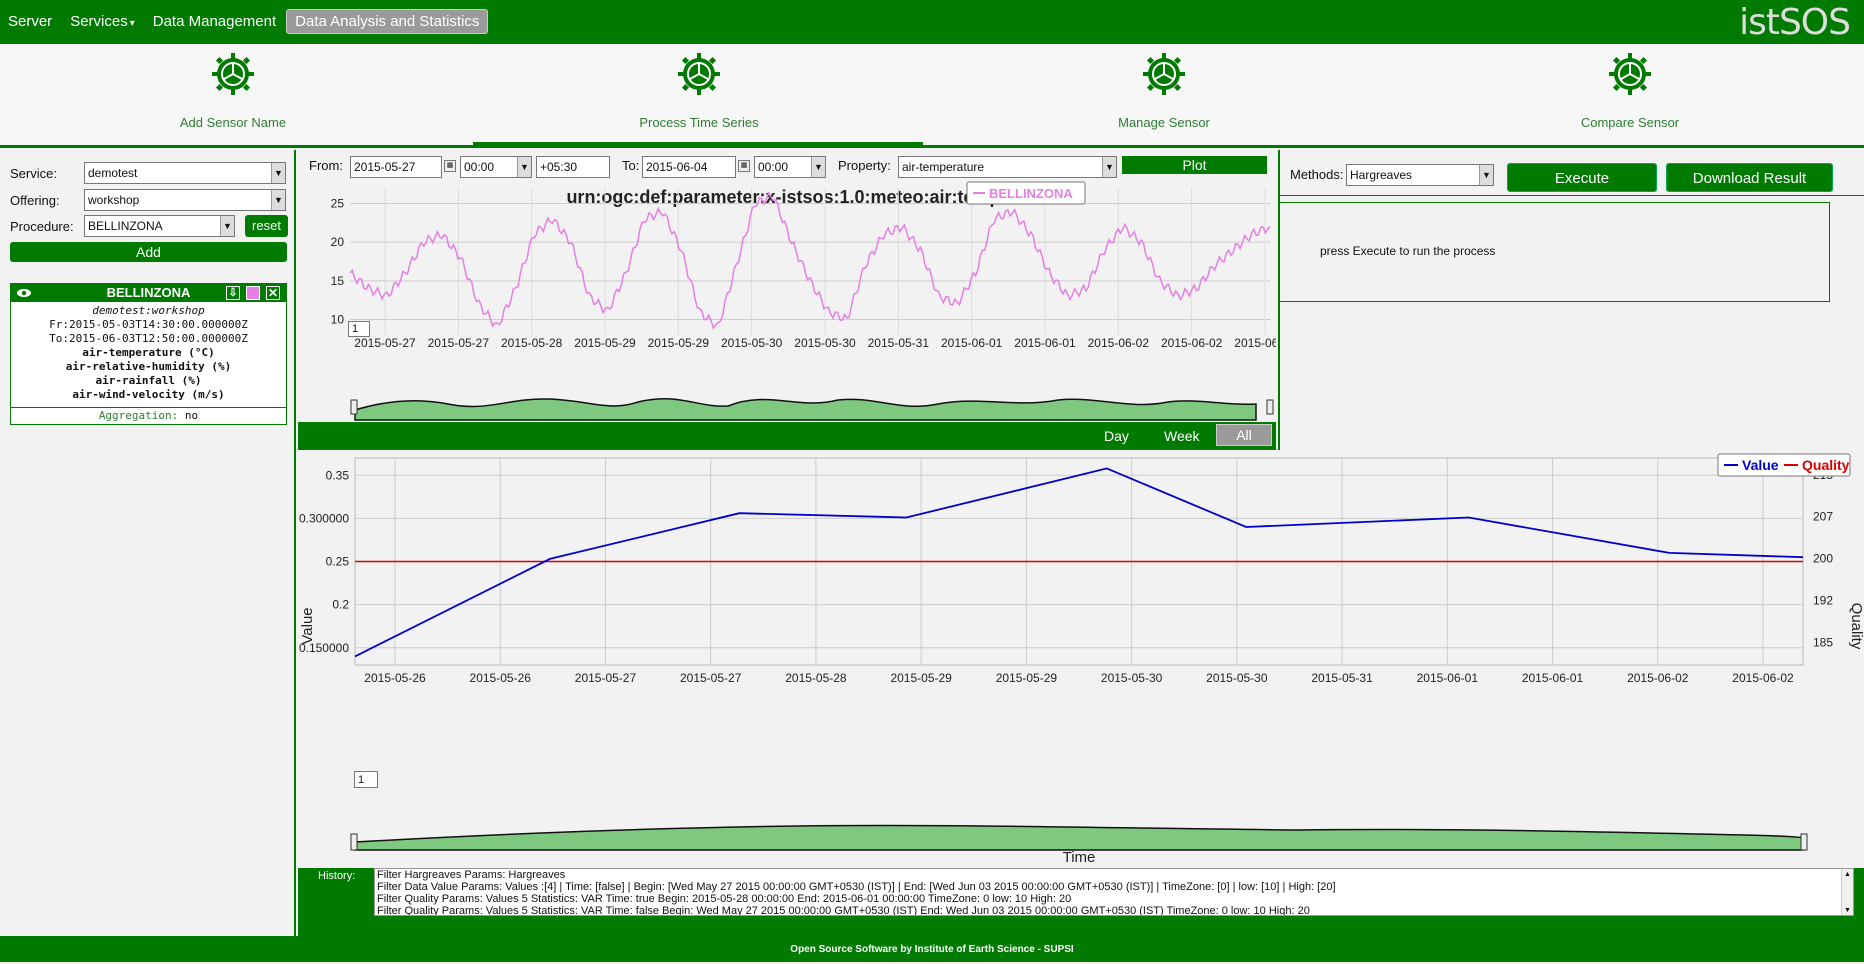  What do you see at coordinates (148, 366) in the screenshot?
I see `sensor-property: air-relative-humidity (%)` at bounding box center [148, 366].